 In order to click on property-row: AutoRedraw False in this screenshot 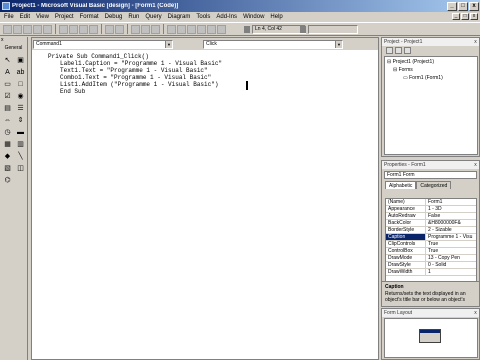, I will do `click(431, 216)`.